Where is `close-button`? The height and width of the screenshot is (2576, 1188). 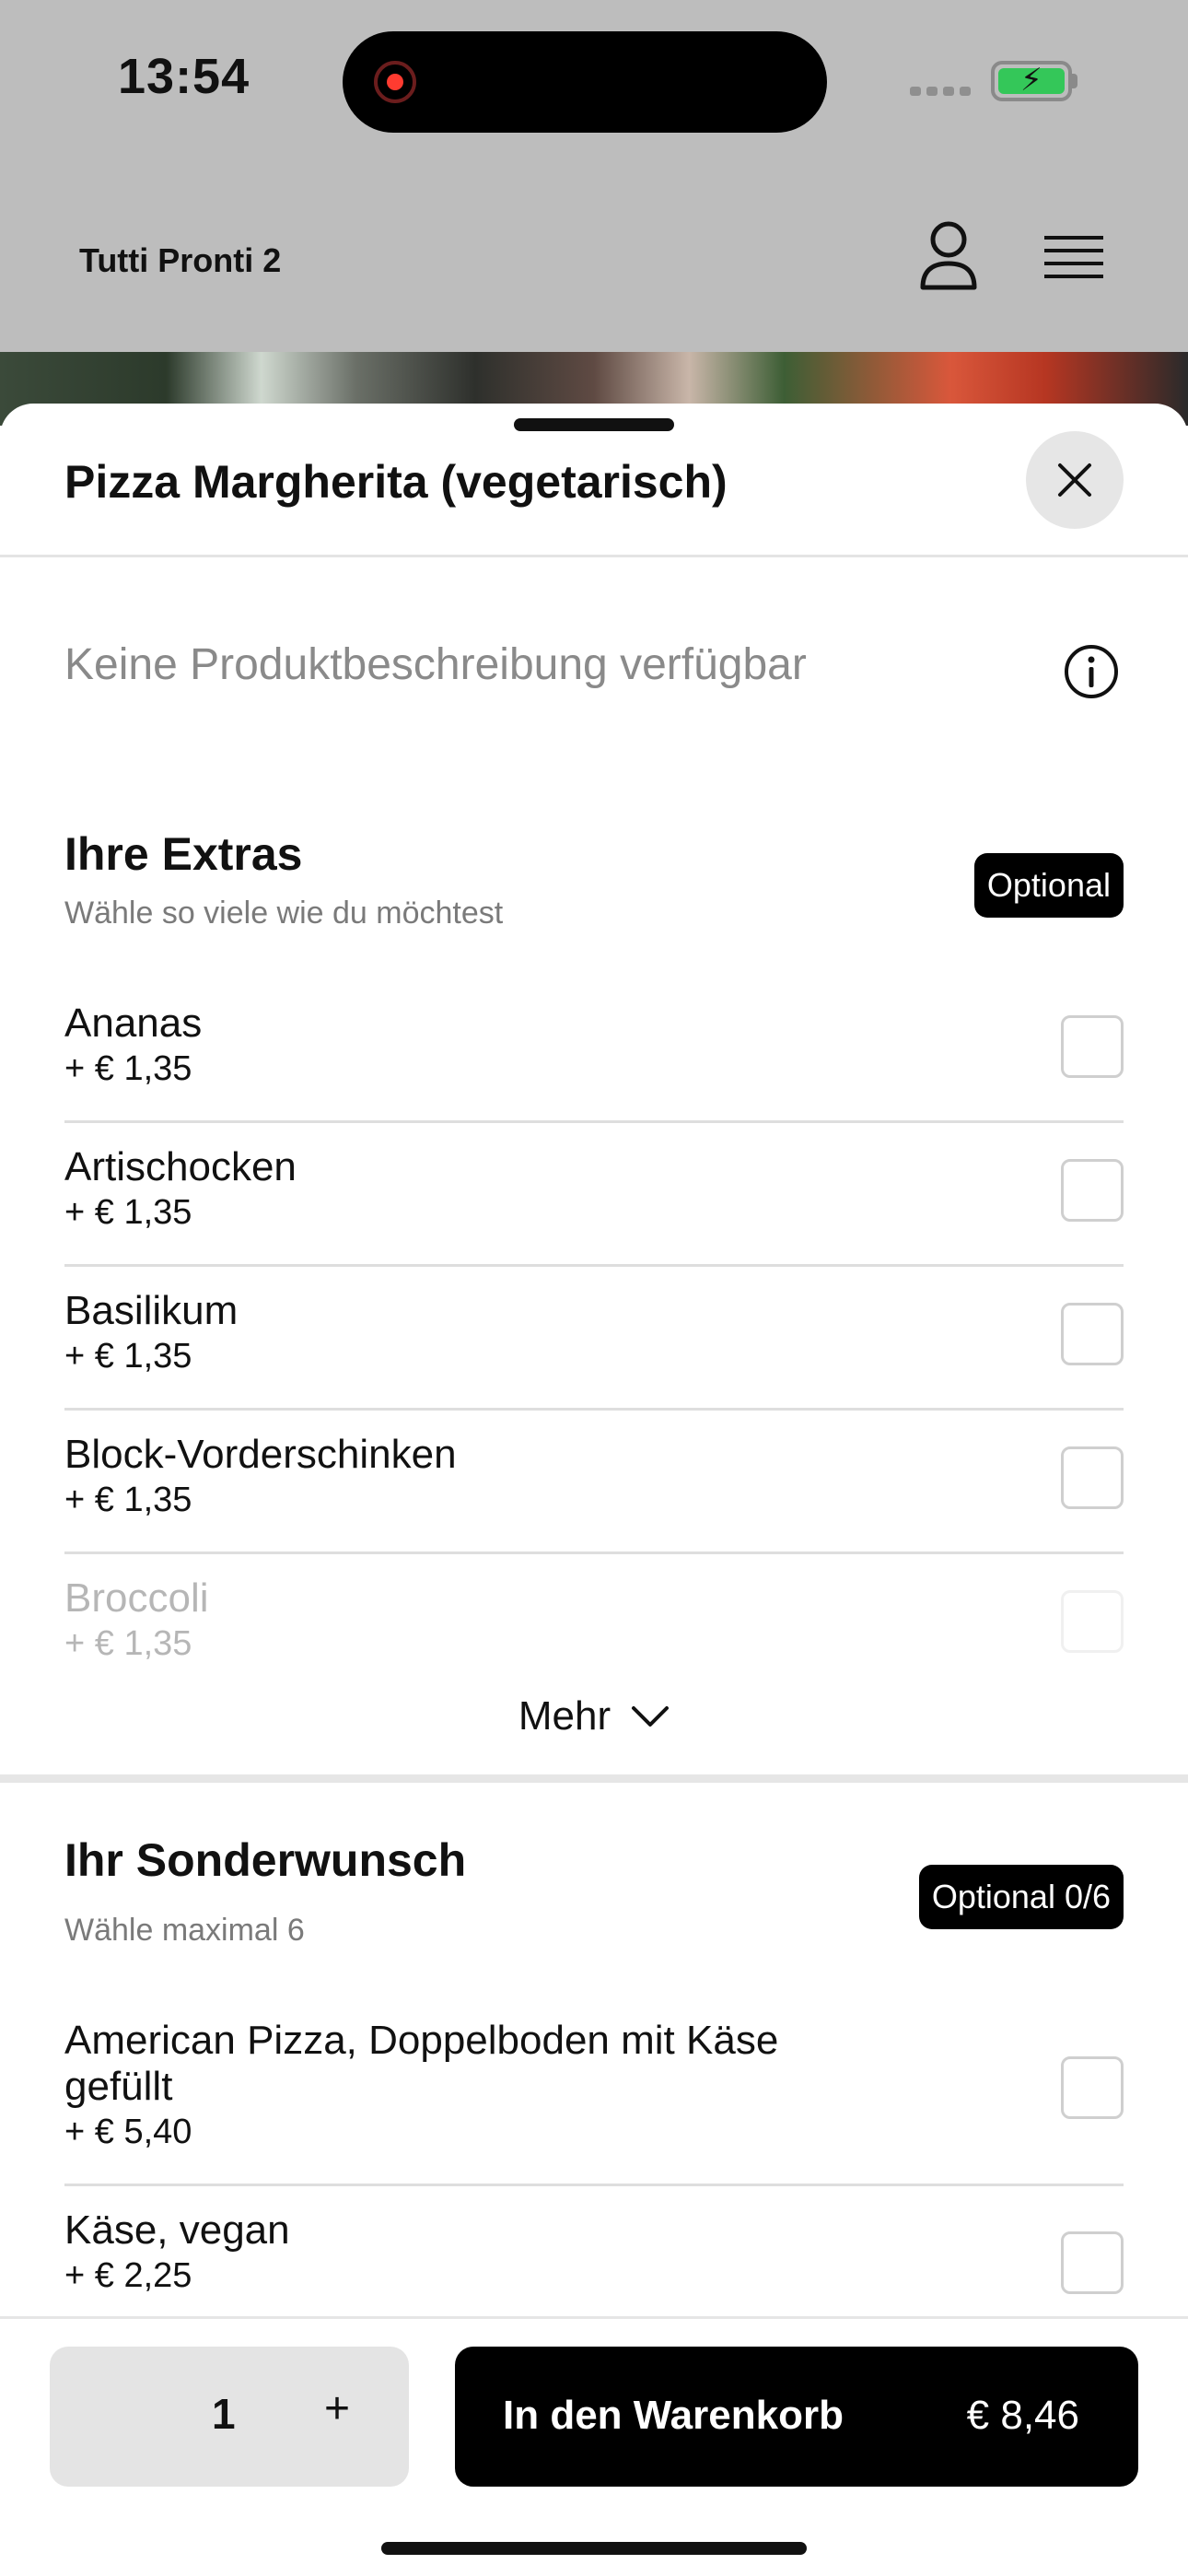
close-button is located at coordinates (1075, 480).